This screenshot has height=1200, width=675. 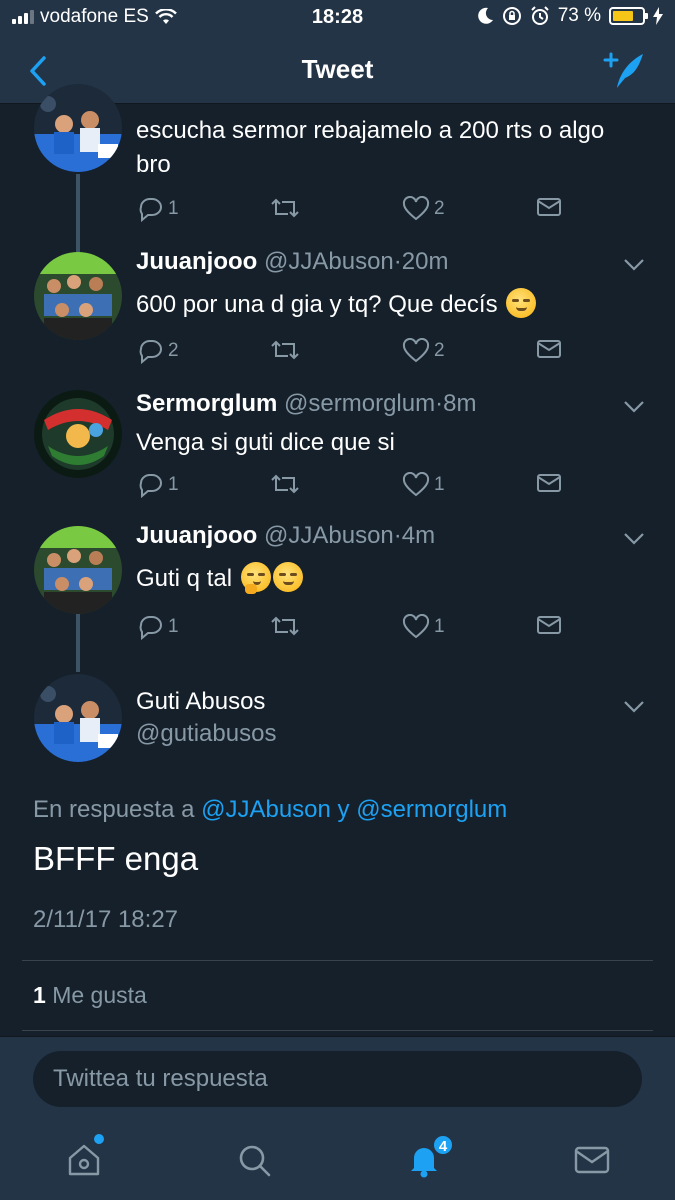 I want to click on battery-percent: 73 %, so click(x=579, y=15).